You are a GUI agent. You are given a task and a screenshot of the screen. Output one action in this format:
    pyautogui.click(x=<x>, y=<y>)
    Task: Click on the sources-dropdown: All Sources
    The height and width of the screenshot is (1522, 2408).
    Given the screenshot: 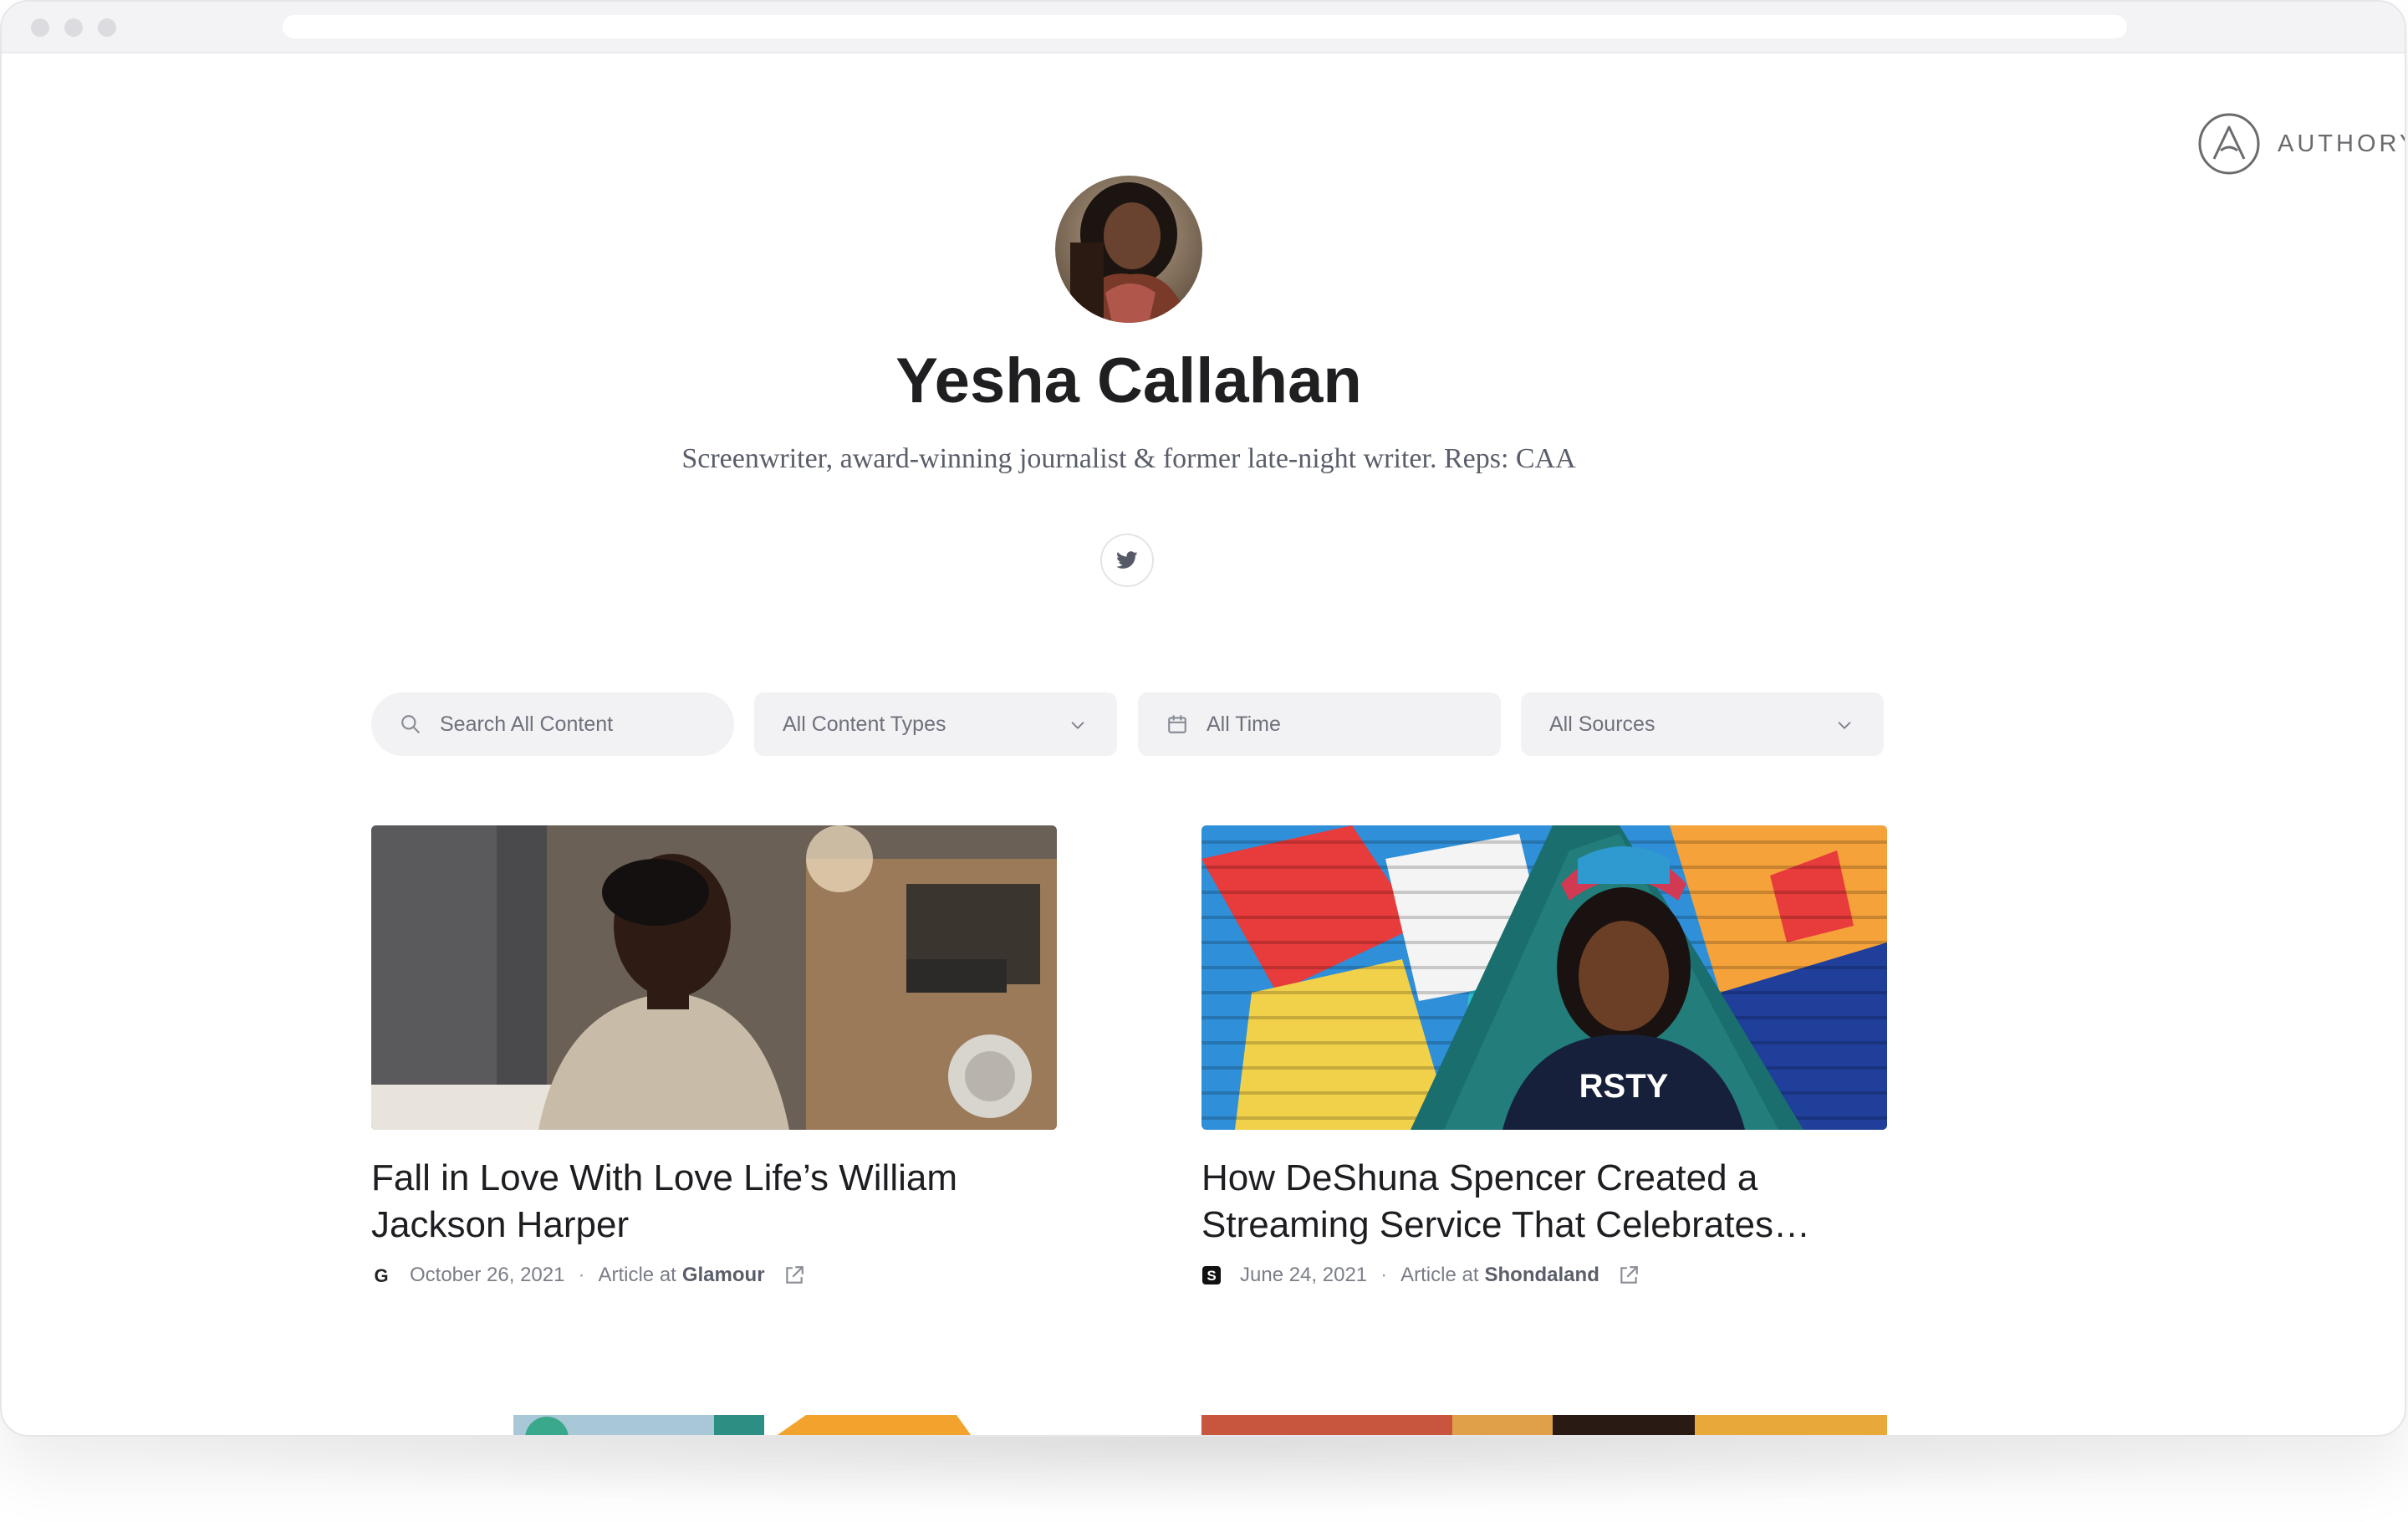 What is the action you would take?
    pyautogui.click(x=1703, y=724)
    